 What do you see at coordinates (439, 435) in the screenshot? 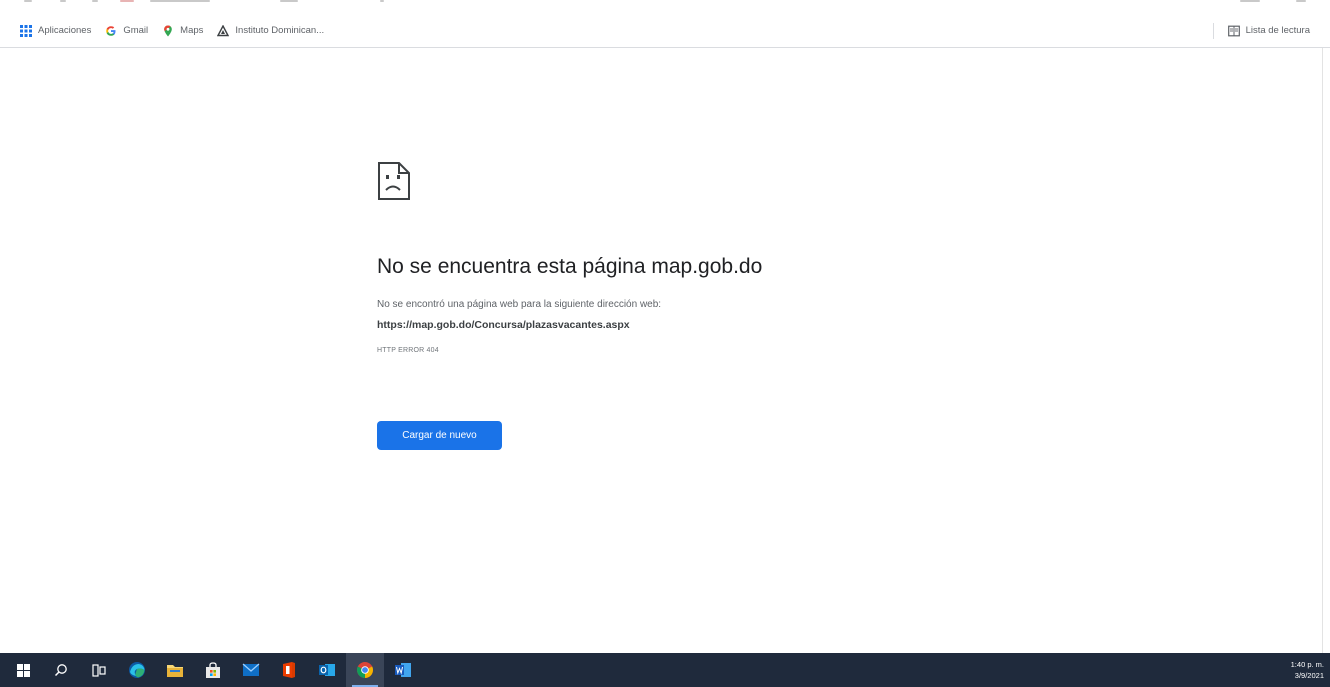
I see `reload-button: Cargar de nuevo` at bounding box center [439, 435].